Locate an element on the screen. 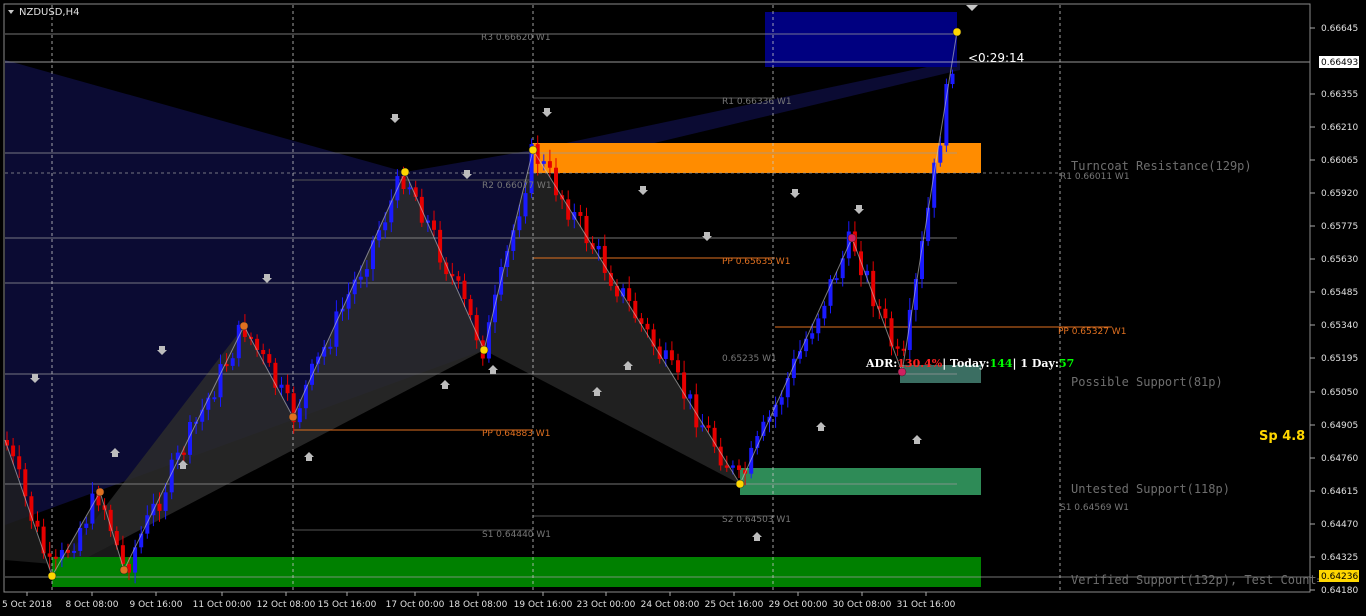 The height and width of the screenshot is (616, 1366). level-s1: S1 0.64440 W1 is located at coordinates (516, 535).